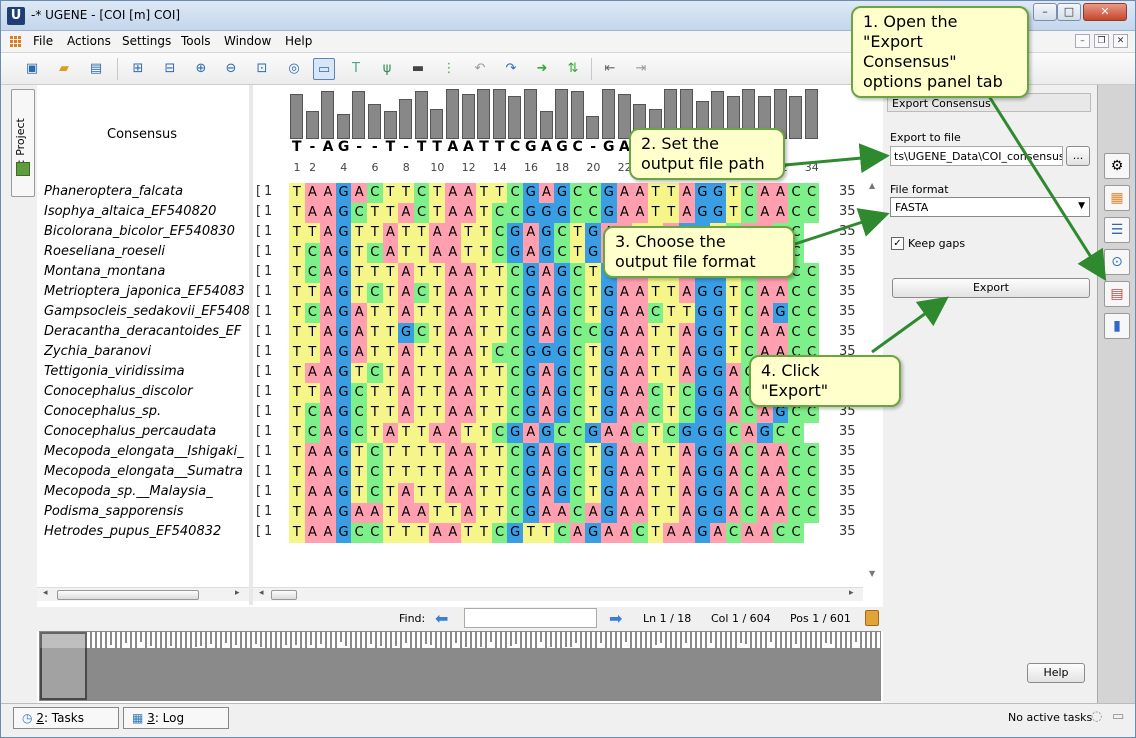 The image size is (1136, 738). I want to click on menu-window: Window, so click(247, 41).